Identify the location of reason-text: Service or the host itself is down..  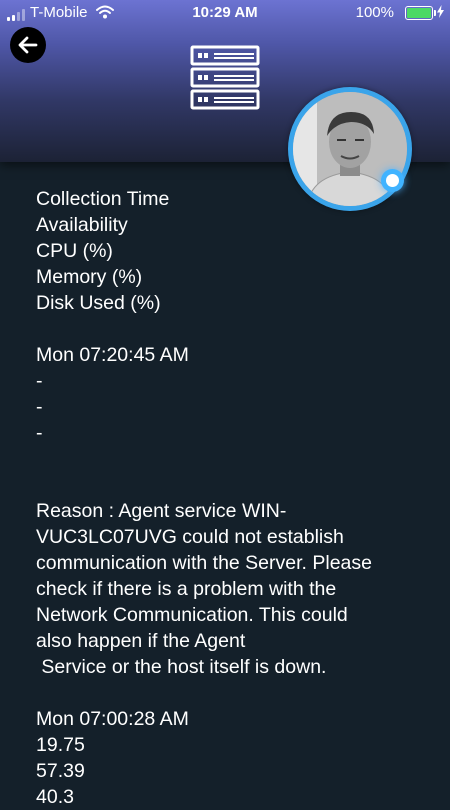
(181, 667).